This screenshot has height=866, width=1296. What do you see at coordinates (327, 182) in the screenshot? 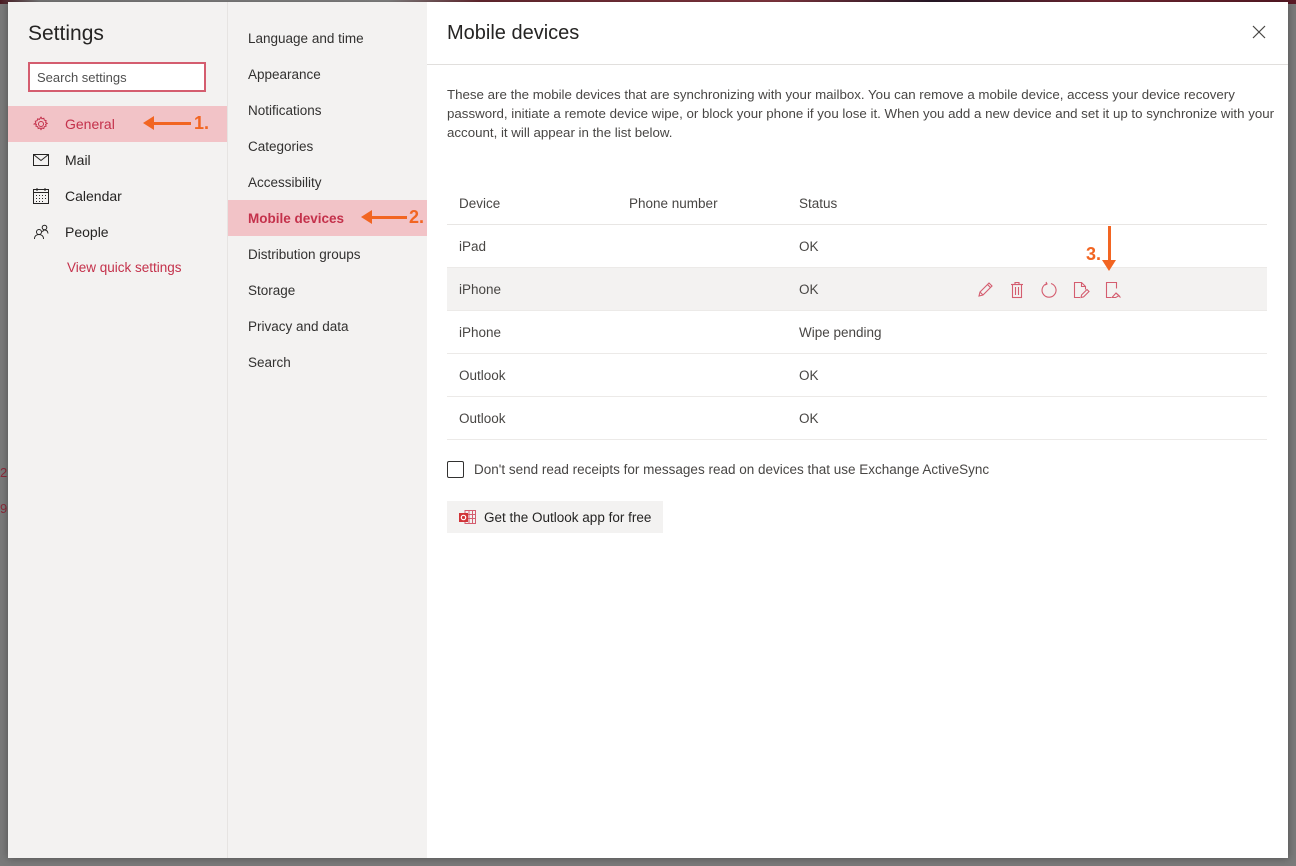
I see `subnav-accessibility: Accessibility` at bounding box center [327, 182].